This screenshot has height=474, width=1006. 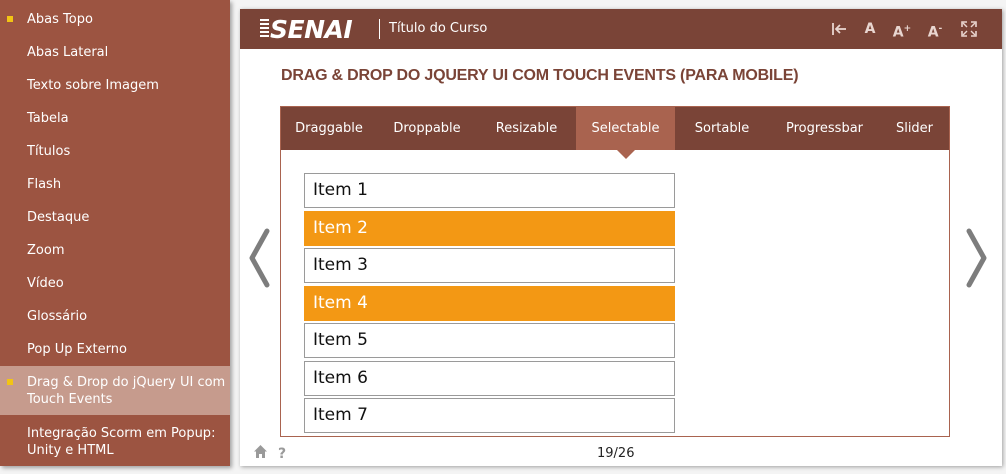 What do you see at coordinates (489, 228) in the screenshot?
I see `selectable-item: Item 2` at bounding box center [489, 228].